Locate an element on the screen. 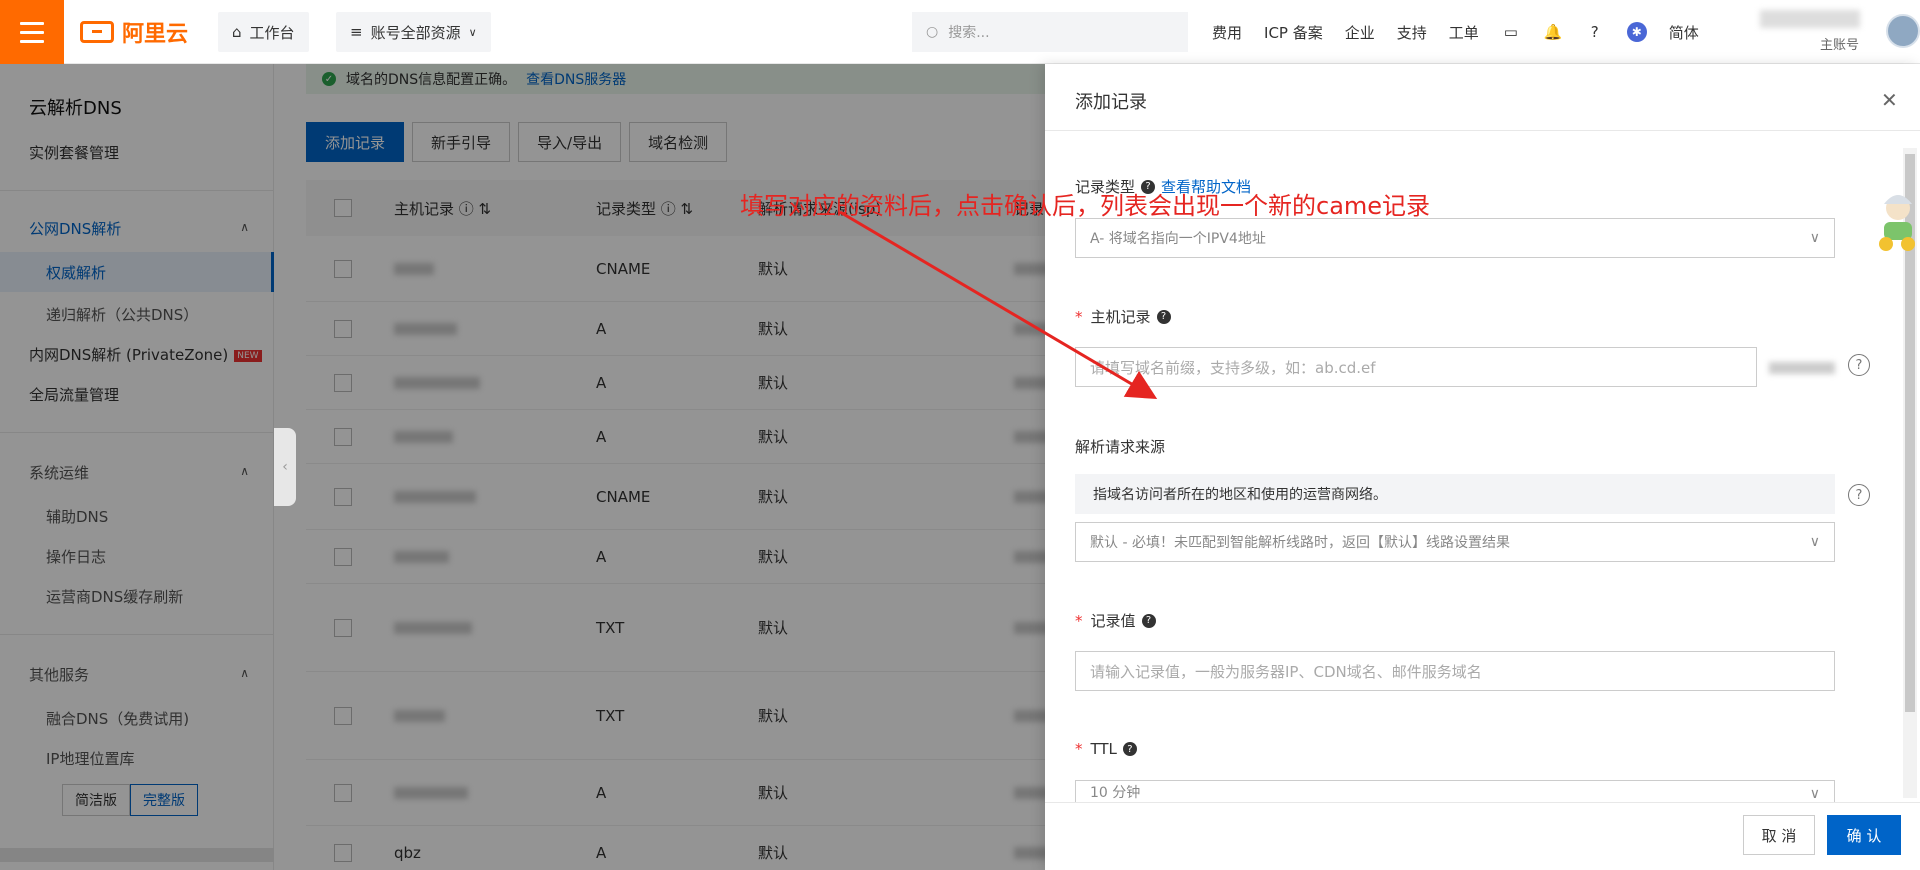 The image size is (1920, 870). mascot-character is located at coordinates (1897, 222).